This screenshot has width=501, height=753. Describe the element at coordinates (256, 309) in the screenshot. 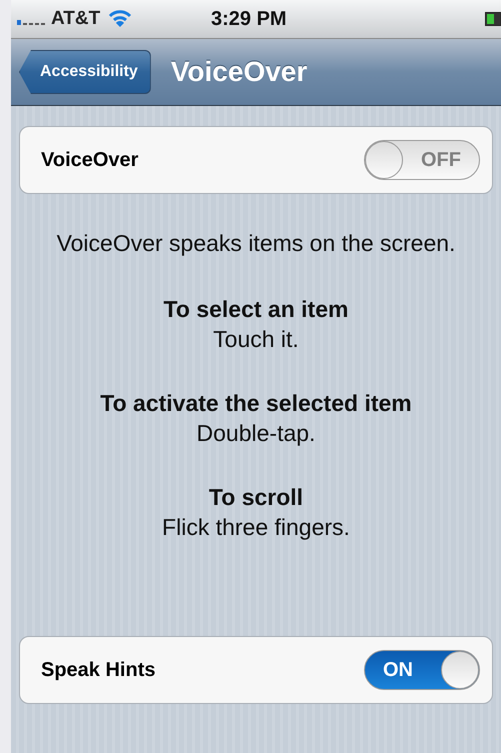

I see `instruction-heading: To select an item` at that location.